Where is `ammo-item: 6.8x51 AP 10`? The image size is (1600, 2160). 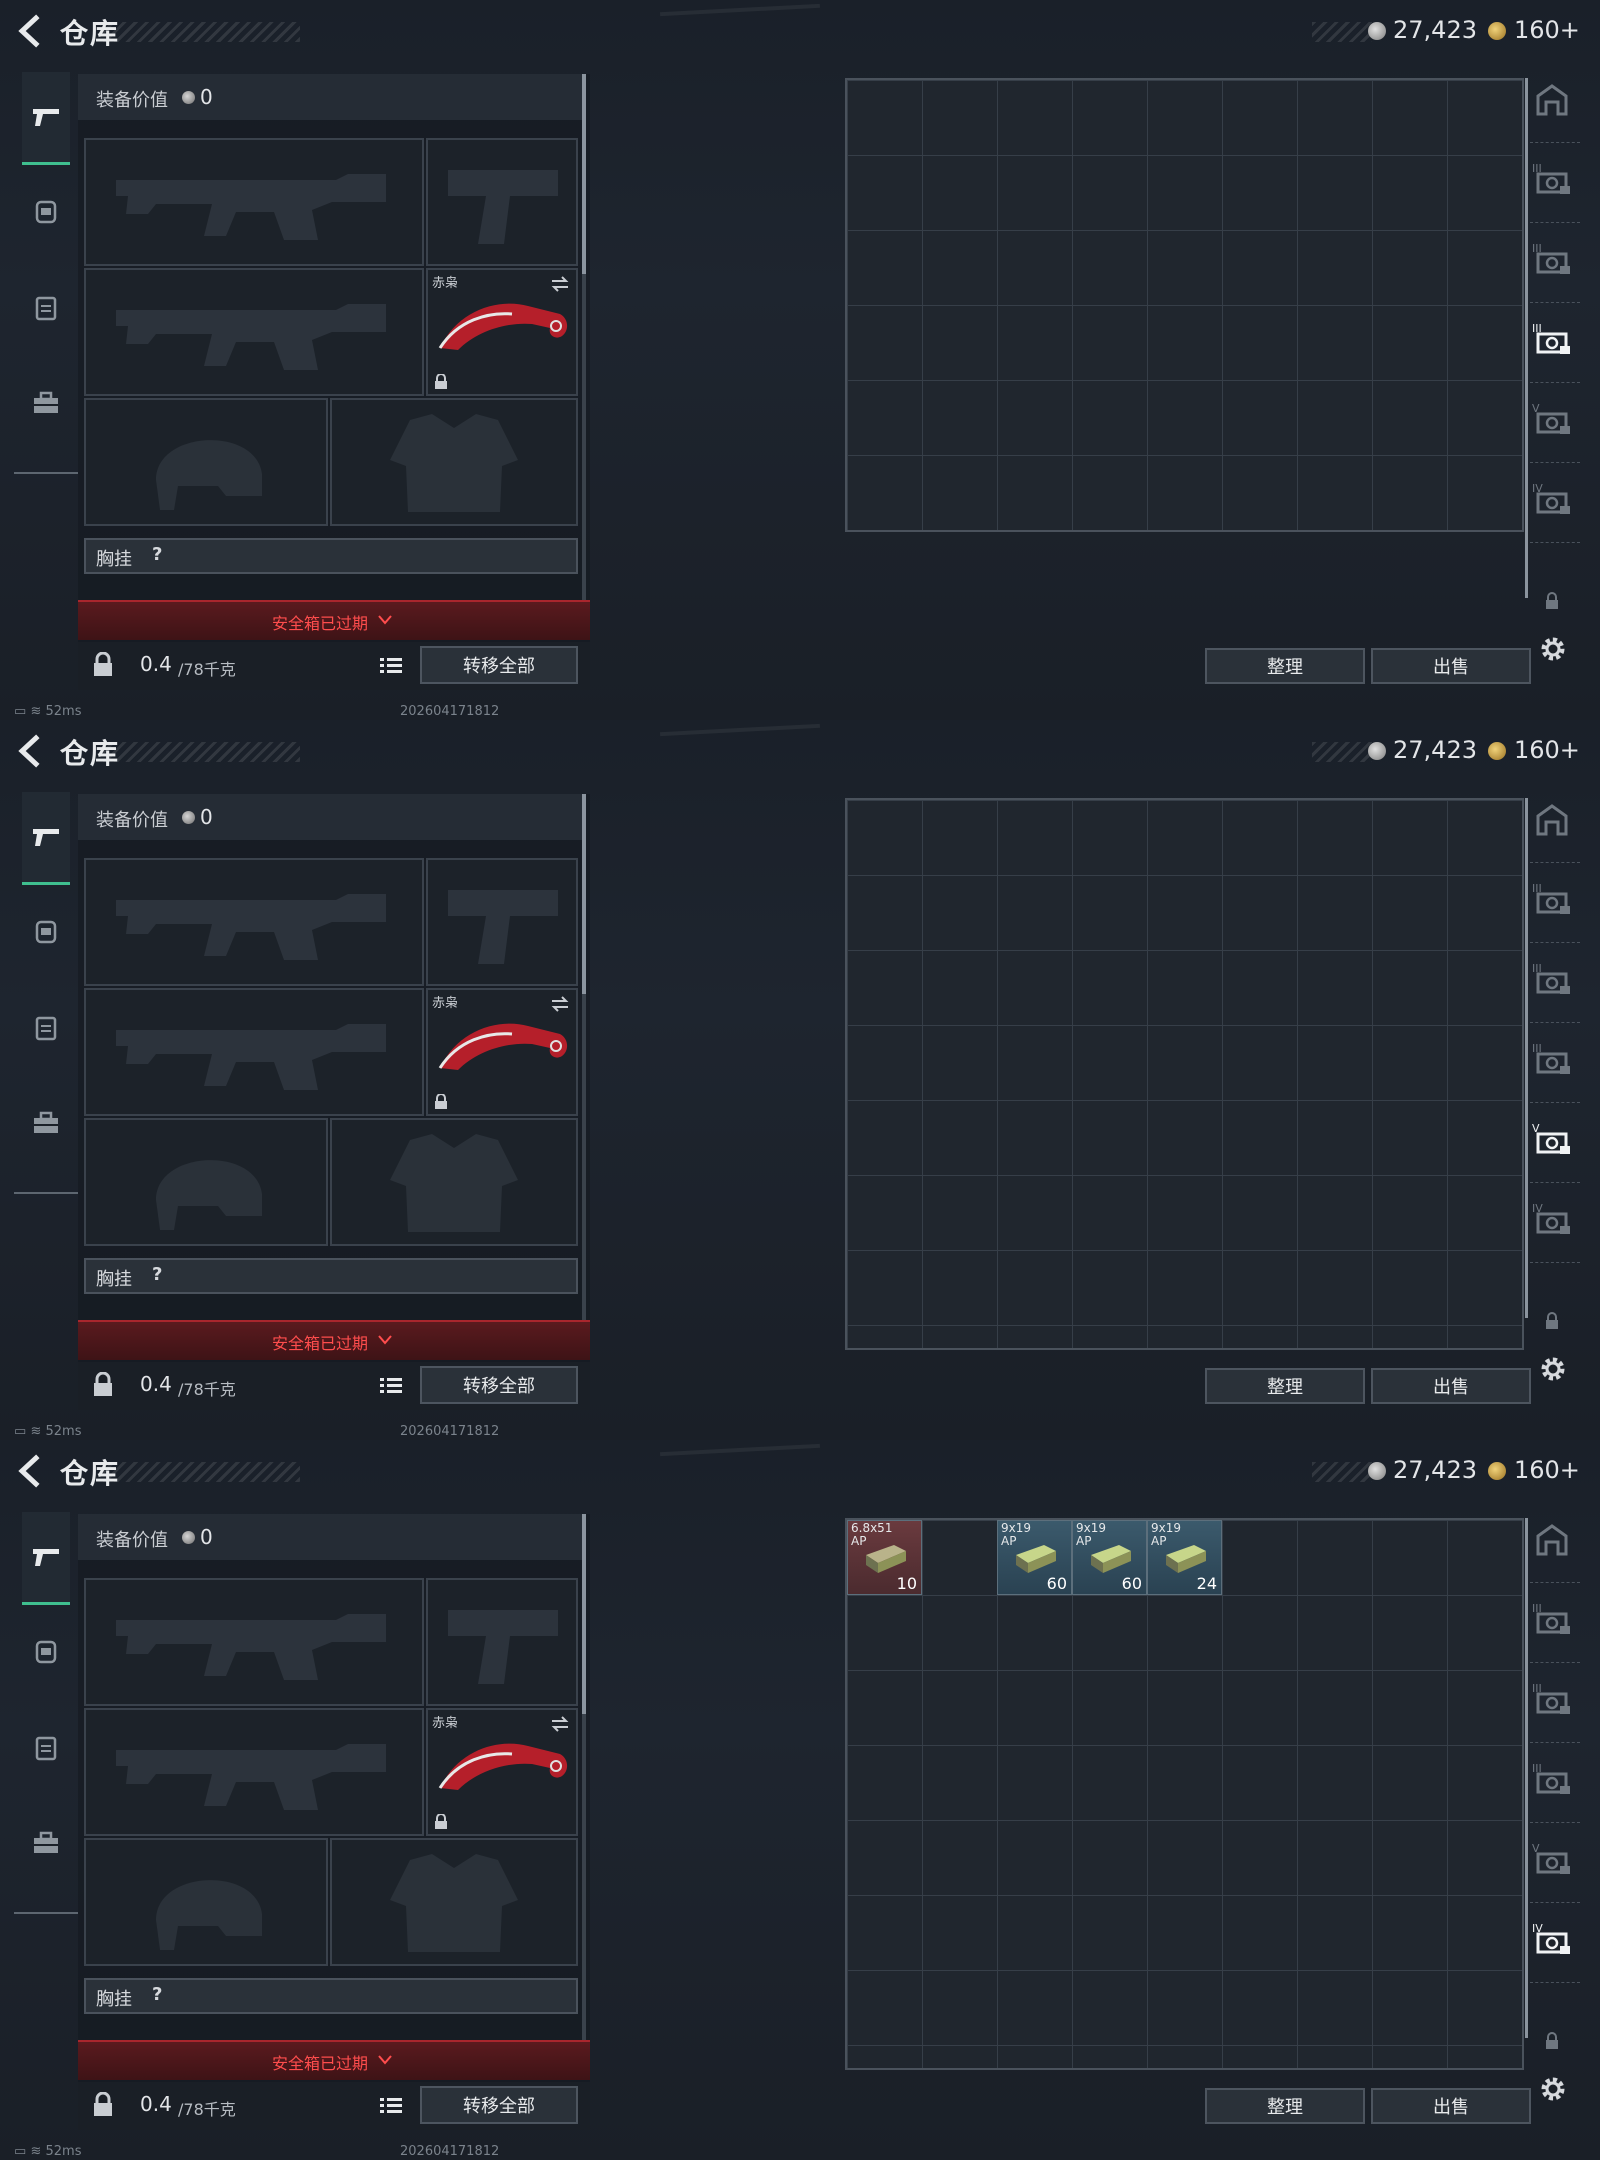
ammo-item: 6.8x51 AP 10 is located at coordinates (884, 1557).